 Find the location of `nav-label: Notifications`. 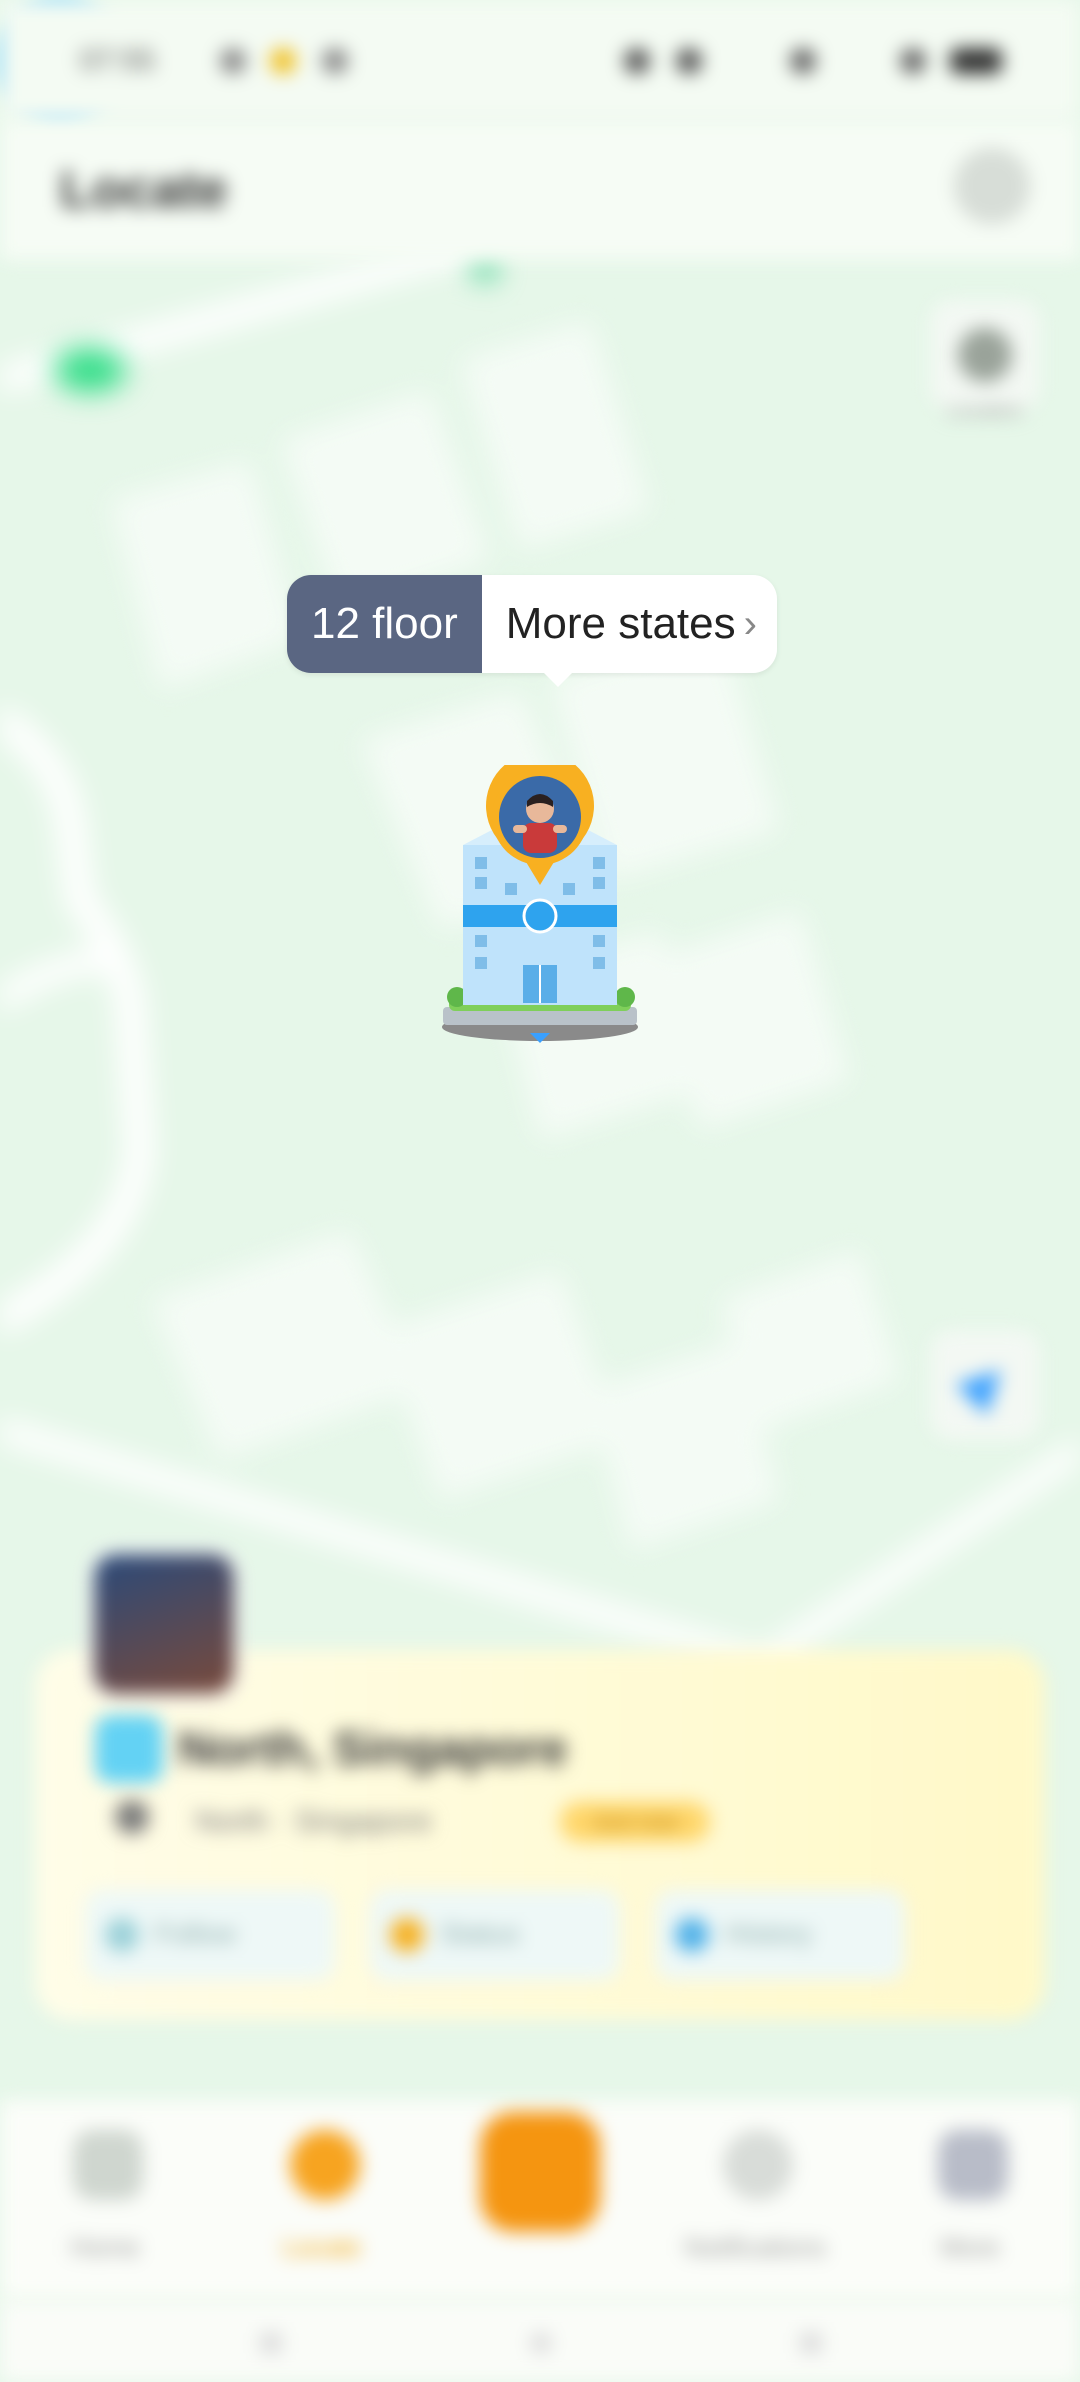

nav-label: Notifications is located at coordinates (755, 2247).